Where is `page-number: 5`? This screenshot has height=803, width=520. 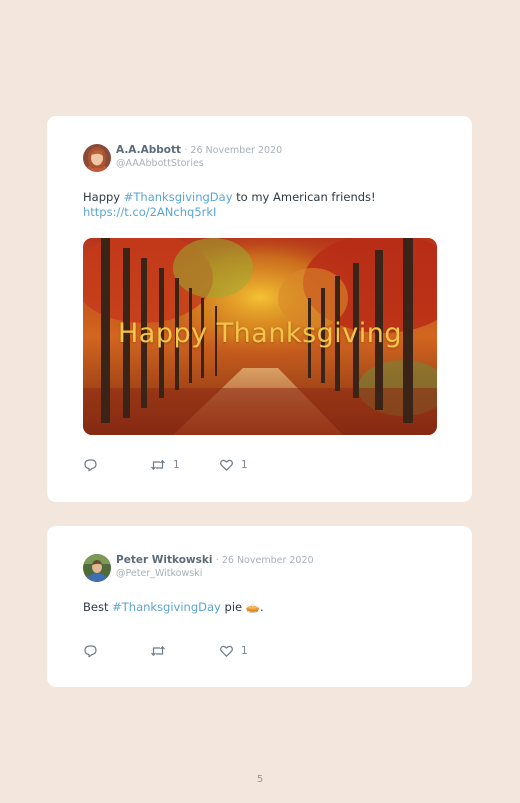
page-number: 5 is located at coordinates (260, 779).